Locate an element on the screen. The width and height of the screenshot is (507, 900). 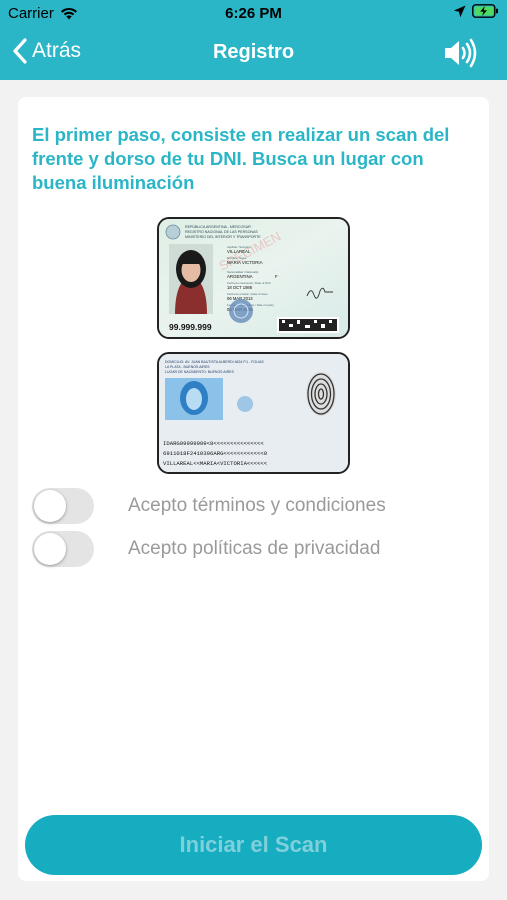
battery-charging-icon is located at coordinates (485, 11).